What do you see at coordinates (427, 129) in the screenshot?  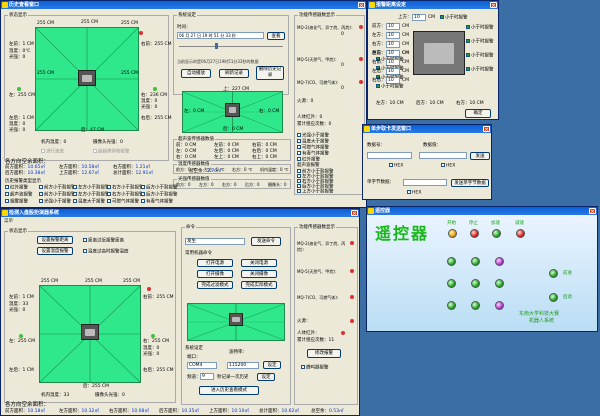 I see `serial-window-titlebar: 单步取卡发送窗口 ×` at bounding box center [427, 129].